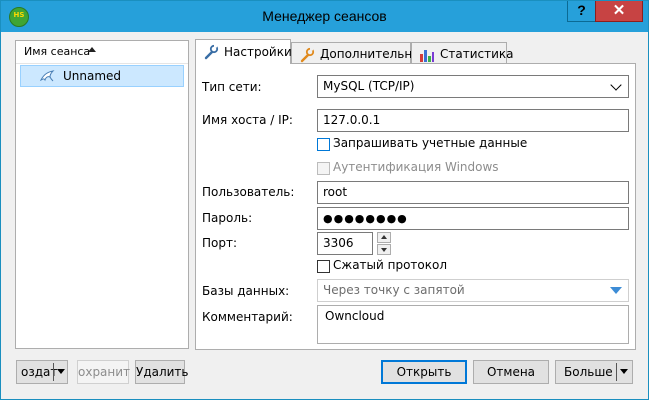 This screenshot has height=400, width=649. Describe the element at coordinates (394, 290) in the screenshot. I see `databases-placeholder: Через точку с запятой` at that location.